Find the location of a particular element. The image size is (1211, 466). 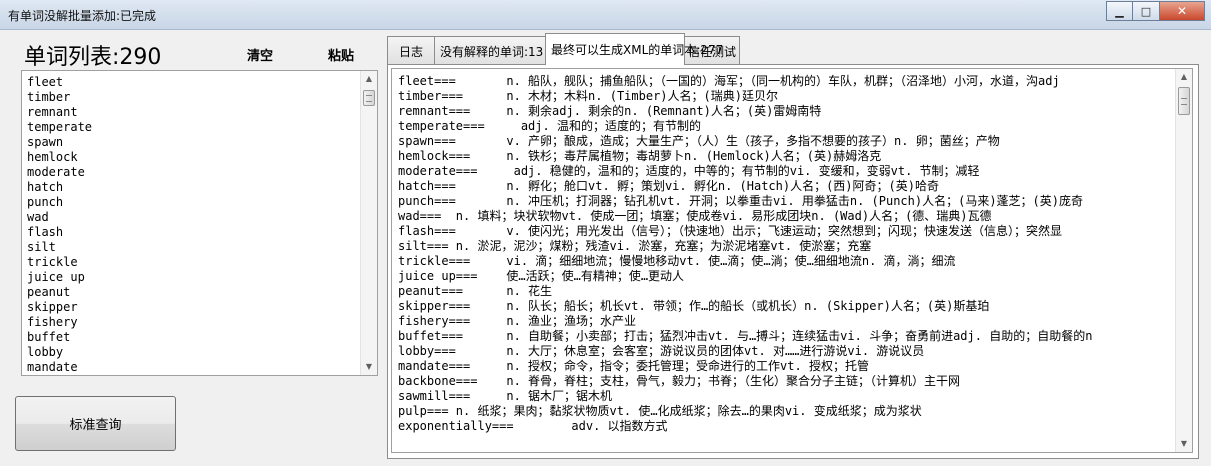

close-icon: ✕ is located at coordinates (1182, 11).